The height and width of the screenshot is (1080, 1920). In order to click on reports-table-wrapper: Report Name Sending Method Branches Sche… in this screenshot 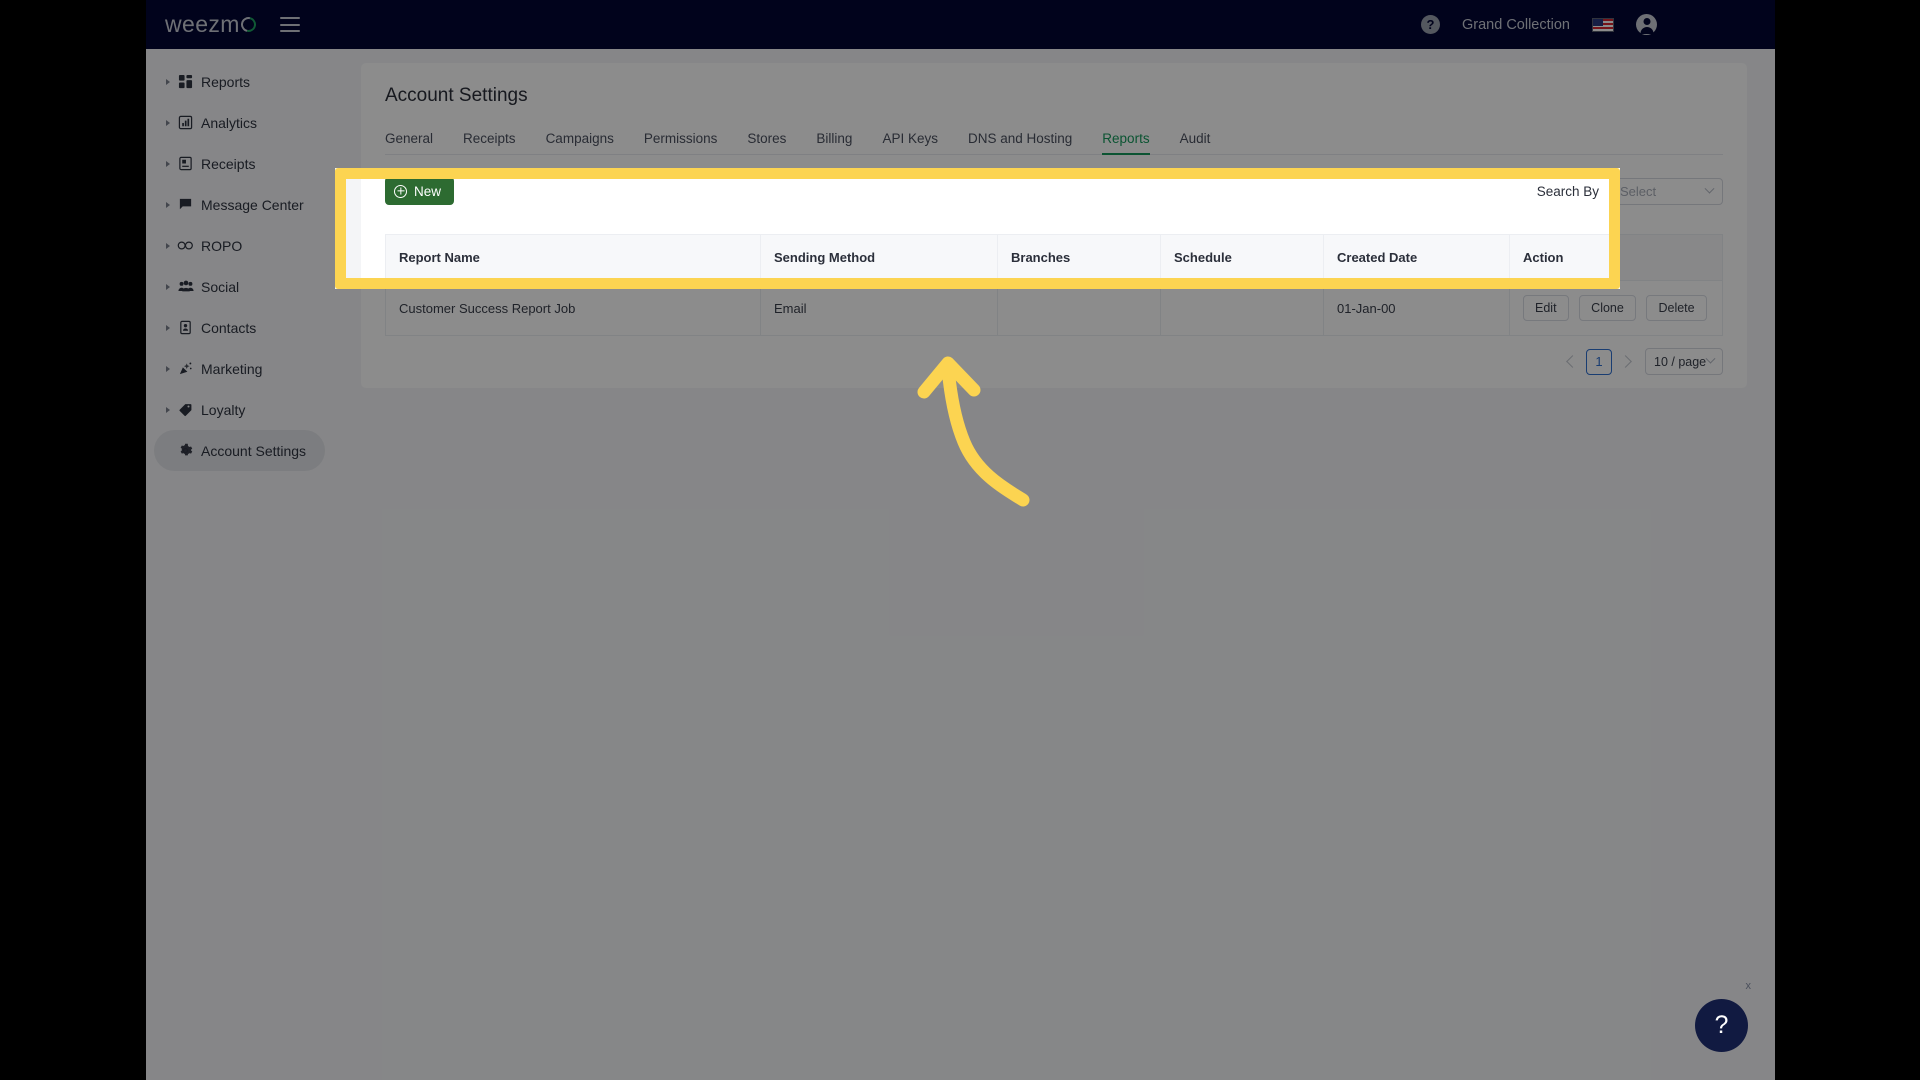, I will do `click(1054, 285)`.